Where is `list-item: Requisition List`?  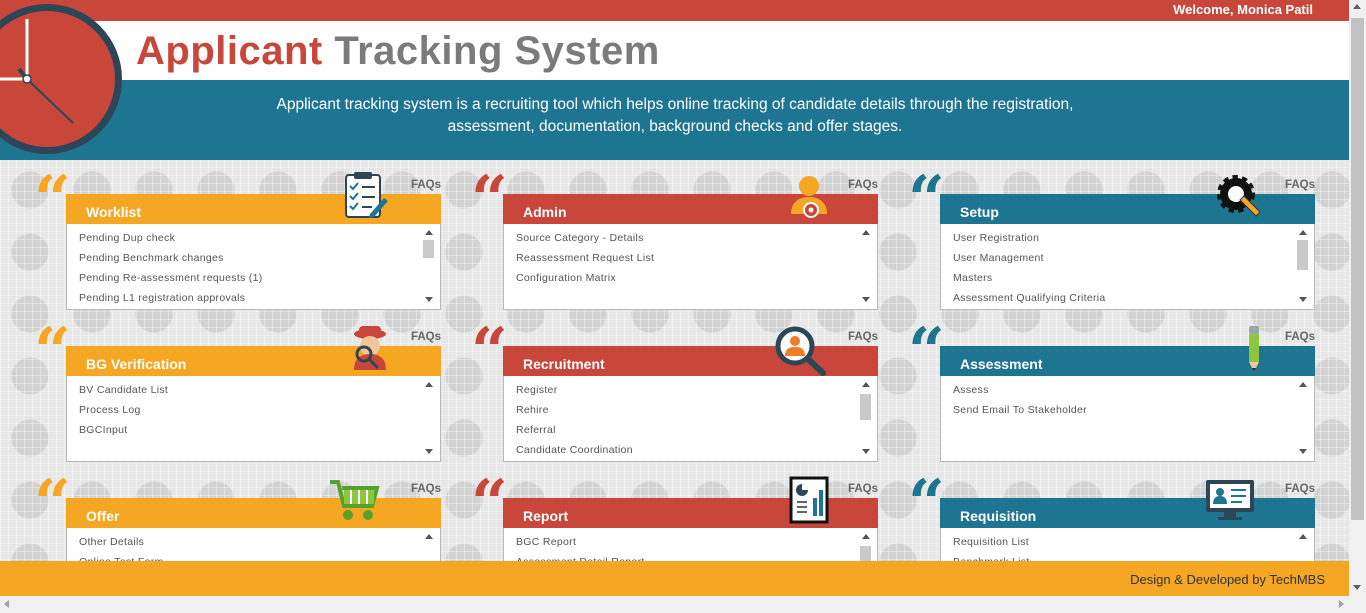 list-item: Requisition List is located at coordinates (1133, 542).